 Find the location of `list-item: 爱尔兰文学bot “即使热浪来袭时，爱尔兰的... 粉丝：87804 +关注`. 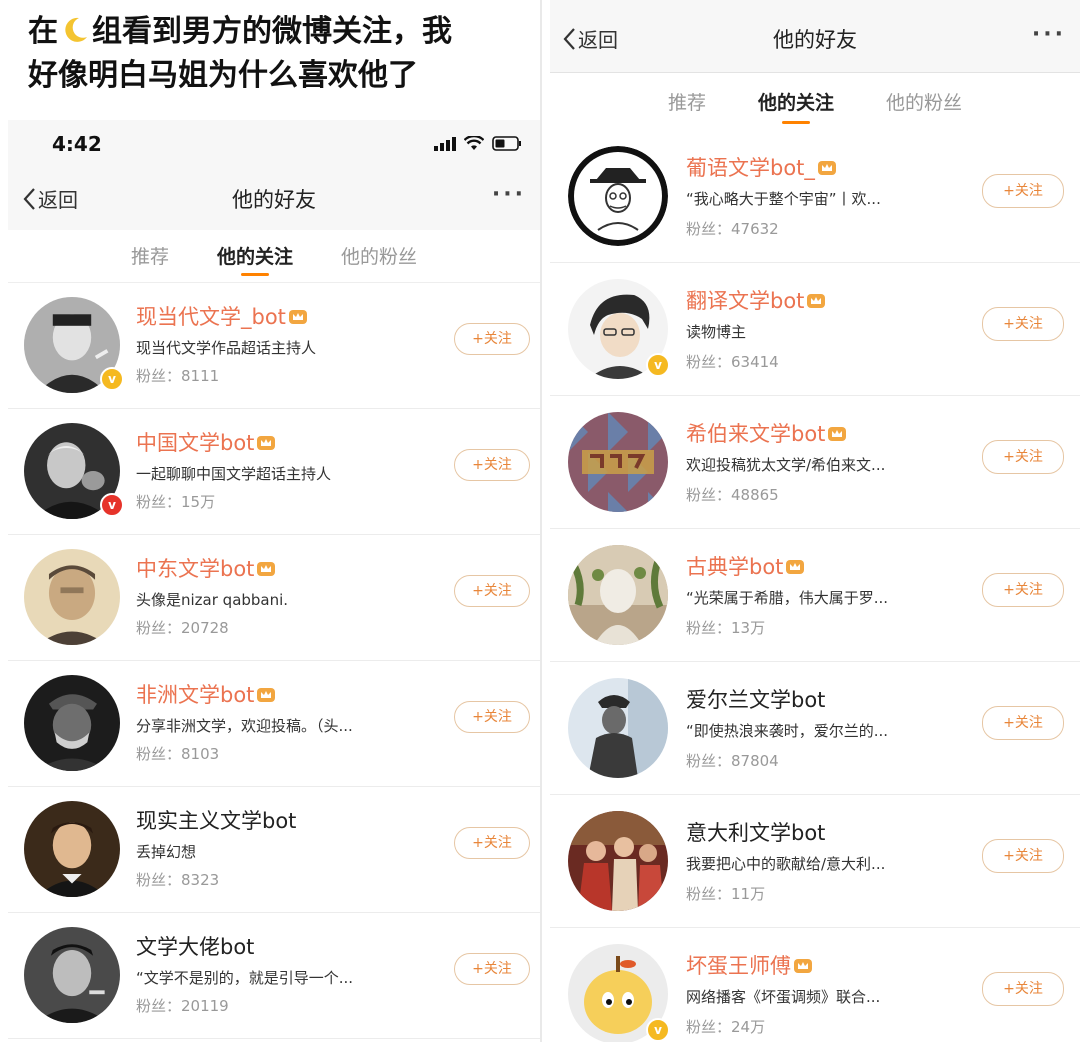

list-item: 爱尔兰文学bot “即使热浪来袭时，爱尔兰的... 粉丝：87804 +关注 is located at coordinates (815, 728).